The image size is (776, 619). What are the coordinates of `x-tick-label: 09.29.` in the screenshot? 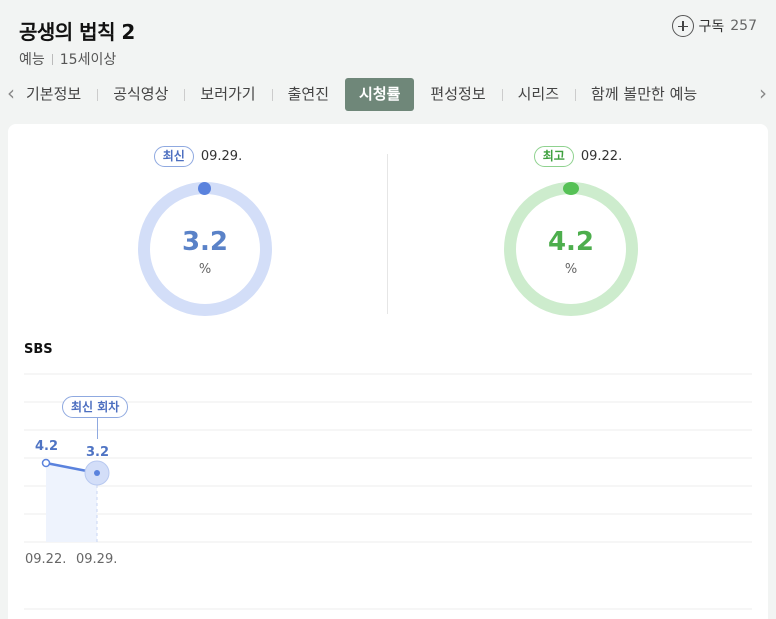 It's located at (97, 559).